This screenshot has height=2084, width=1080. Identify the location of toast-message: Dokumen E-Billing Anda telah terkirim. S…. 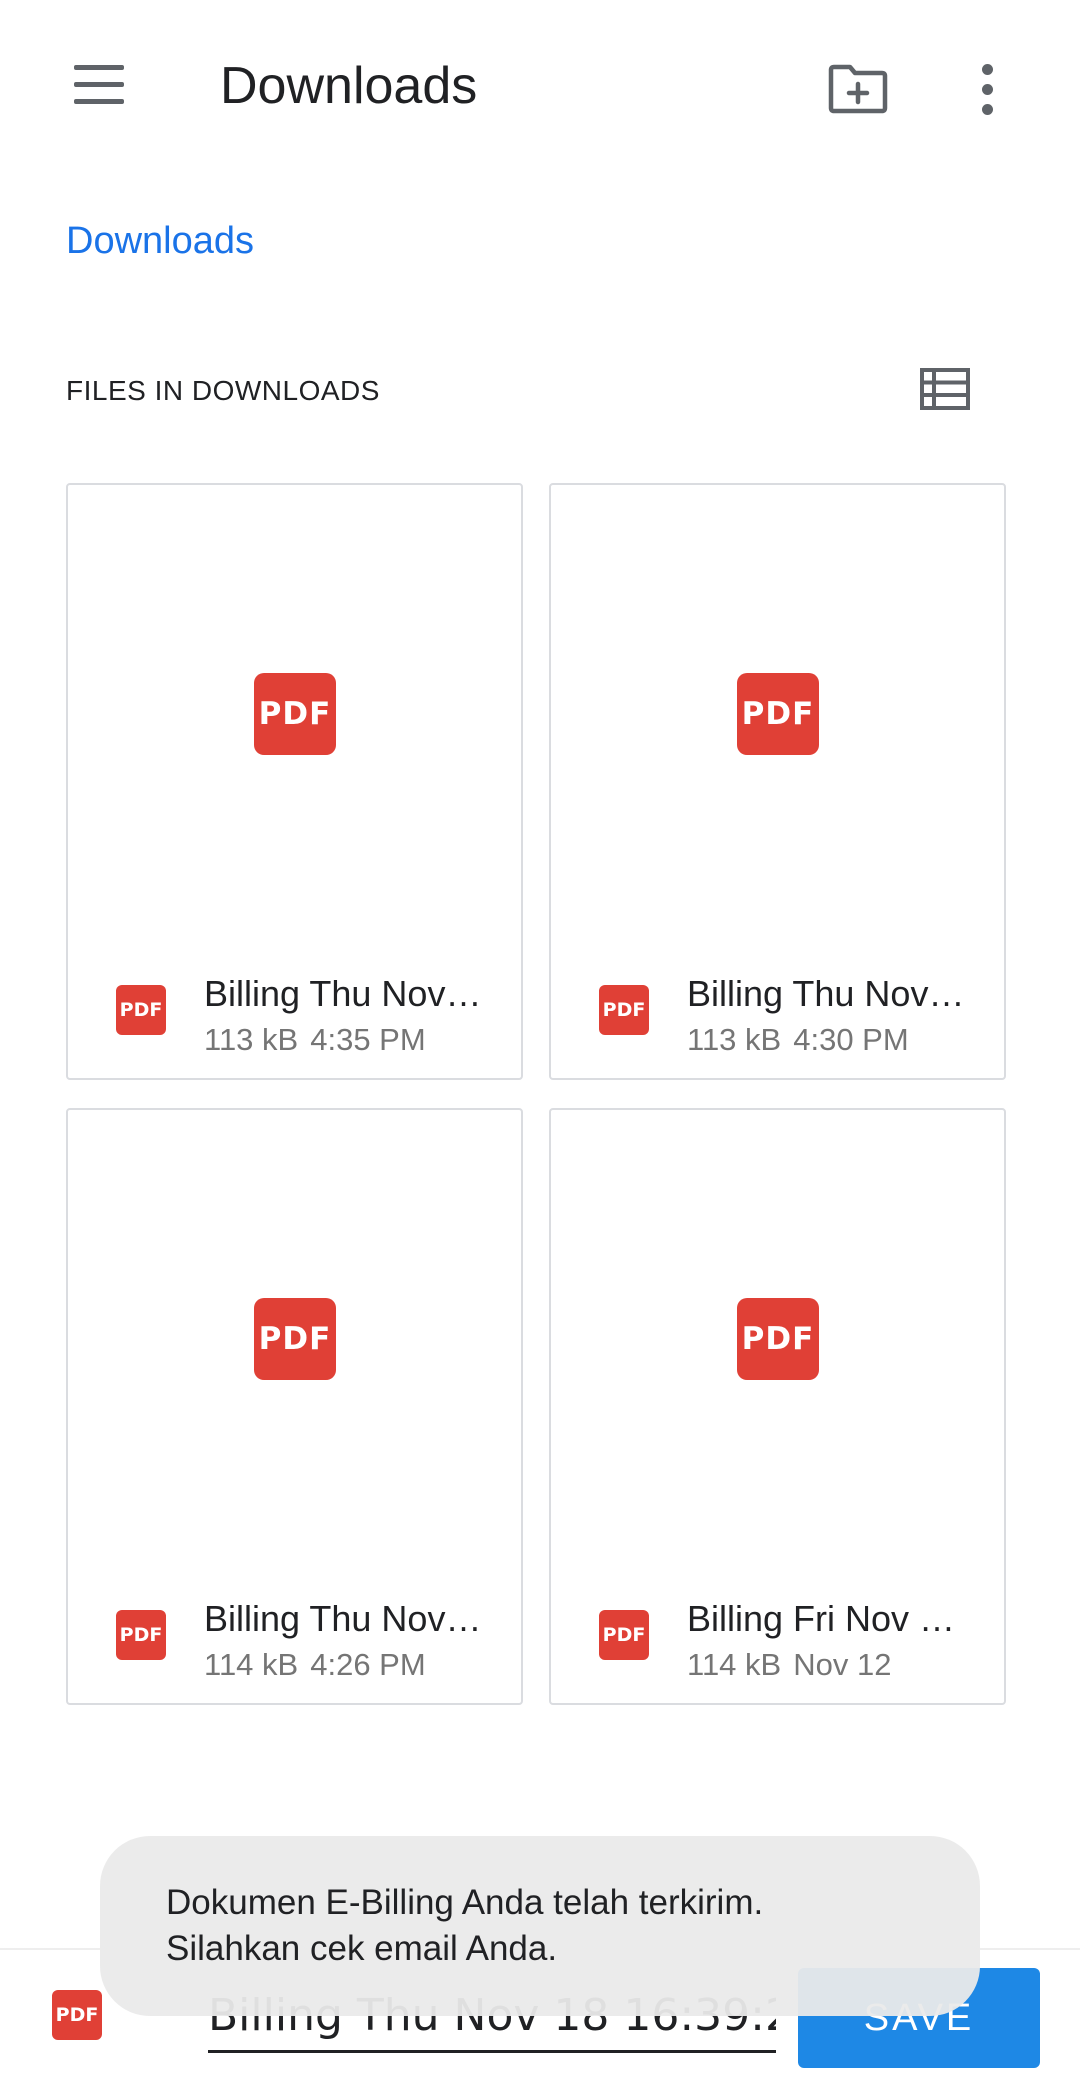
(540, 1926).